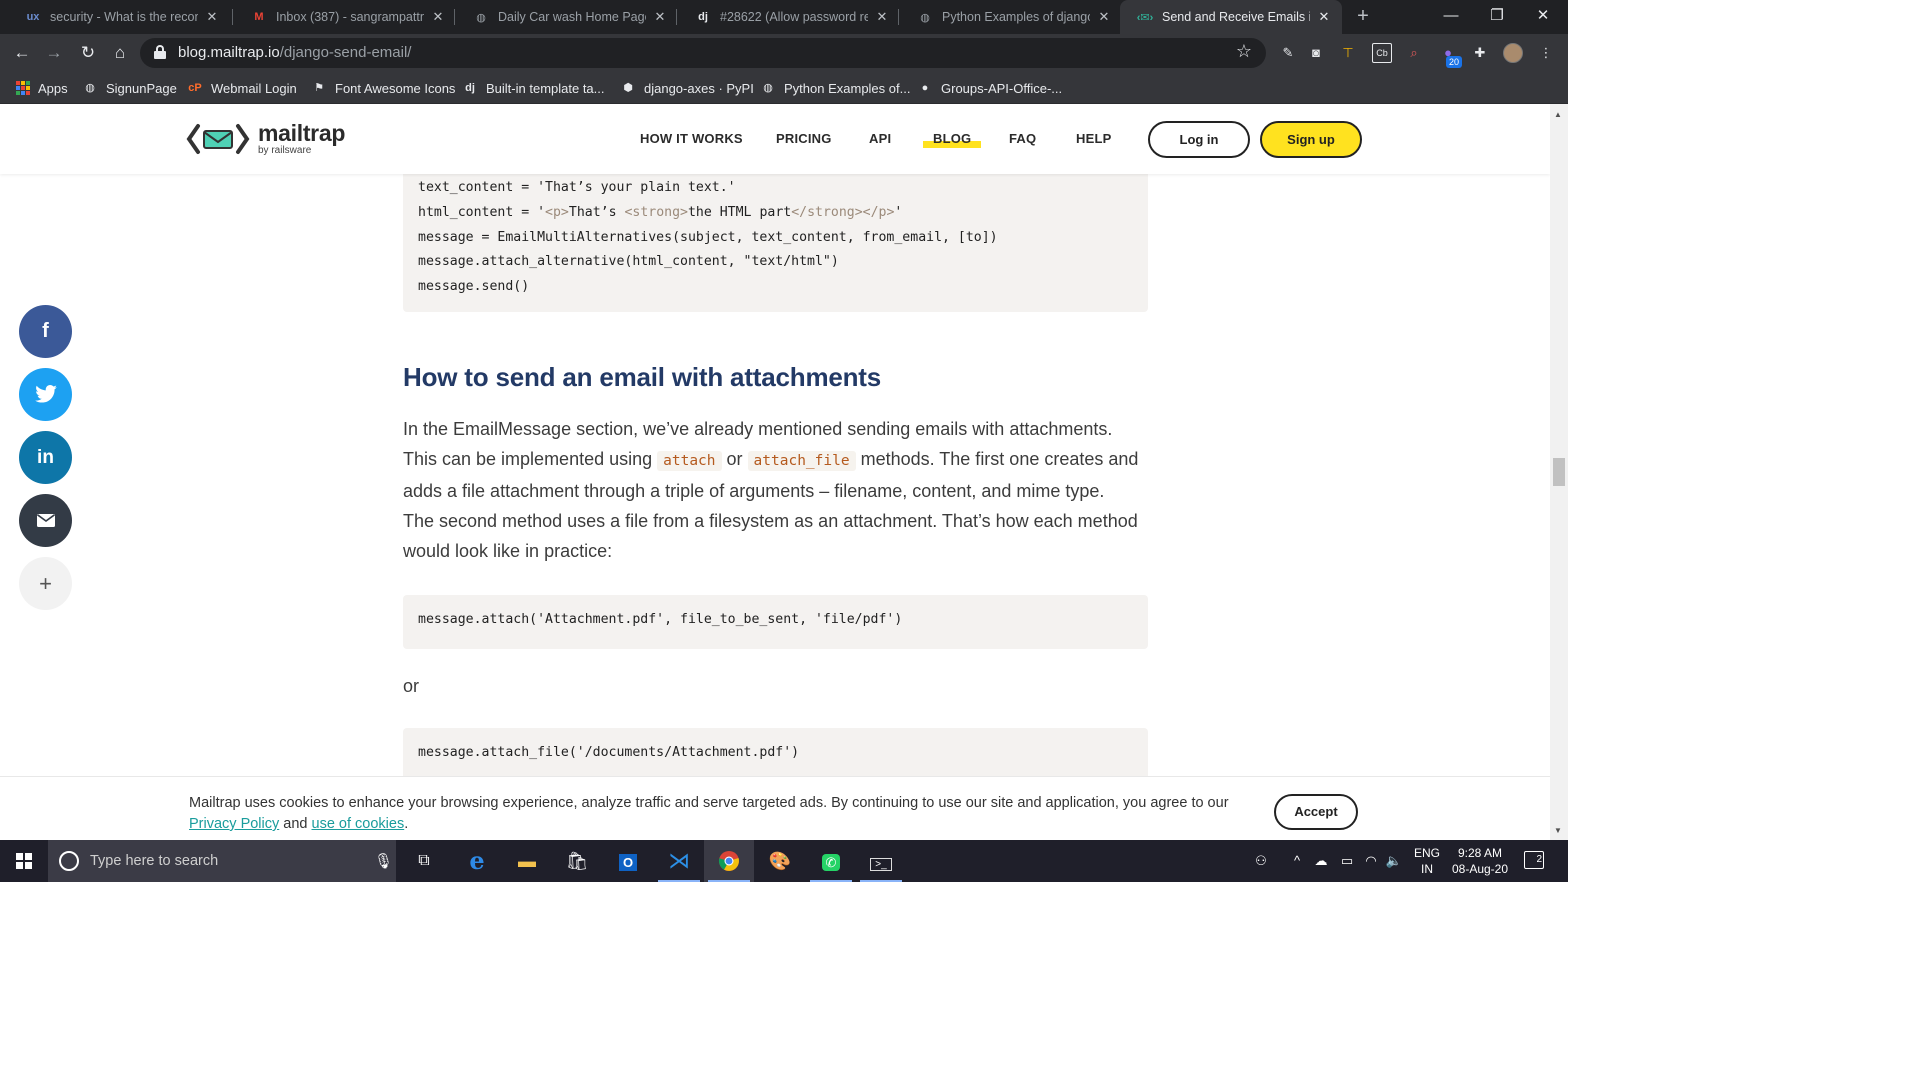 The width and height of the screenshot is (1920, 1080). What do you see at coordinates (577, 187) in the screenshot?
I see `code-line: text_content = 'That’s your plain text.'` at bounding box center [577, 187].